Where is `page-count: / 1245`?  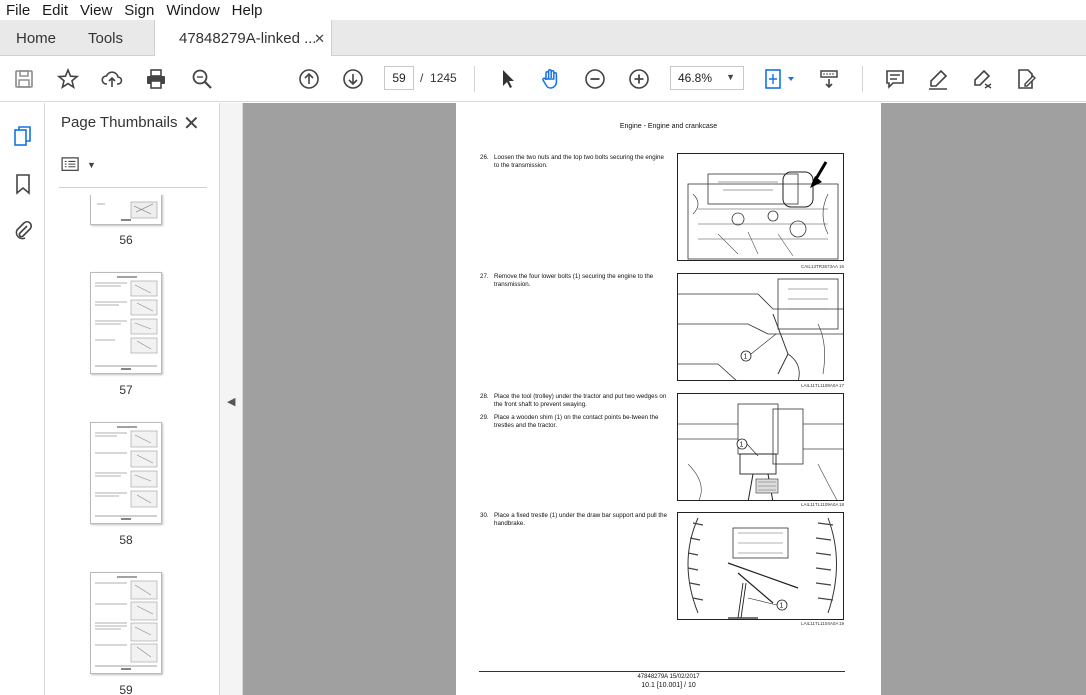
page-count: / 1245 is located at coordinates (438, 78).